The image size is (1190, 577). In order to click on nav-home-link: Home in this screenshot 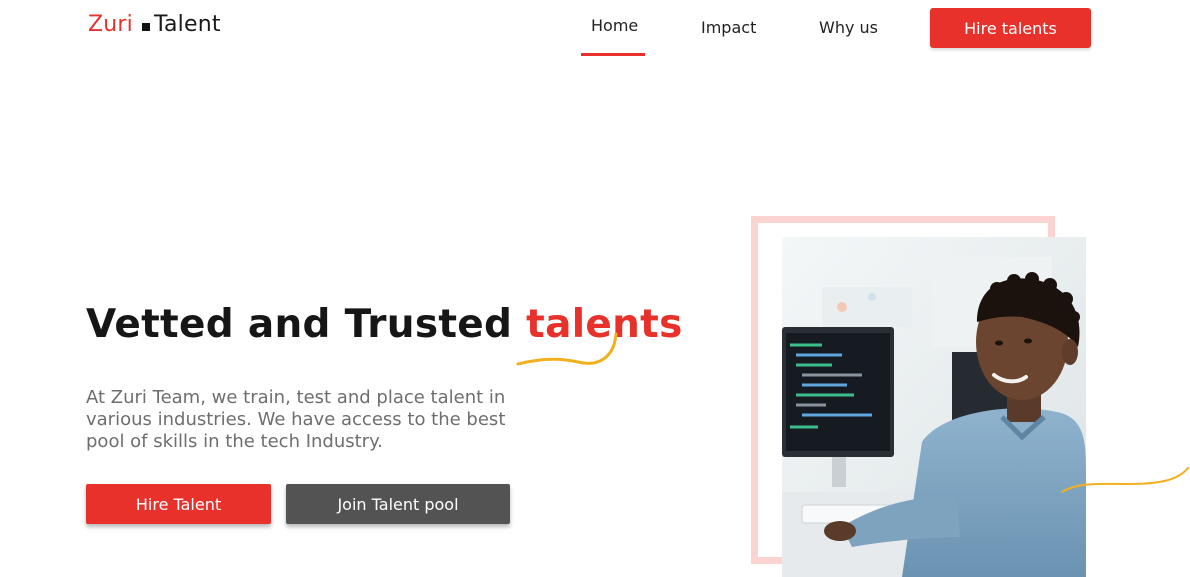, I will do `click(614, 25)`.